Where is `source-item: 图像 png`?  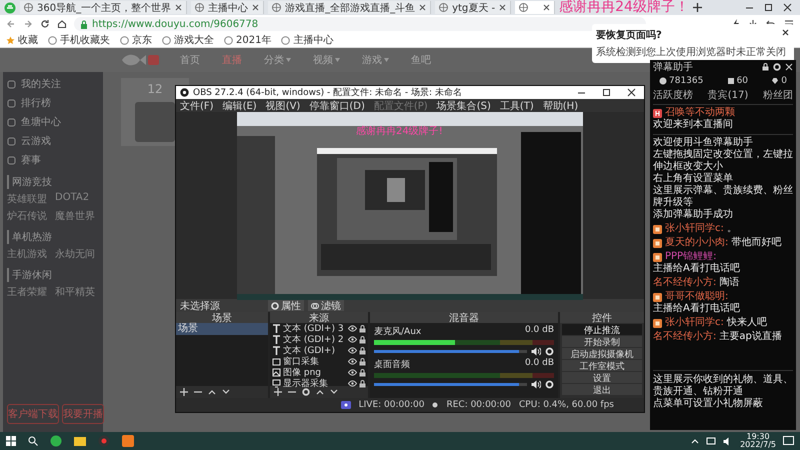 source-item: 图像 png is located at coordinates (314, 372).